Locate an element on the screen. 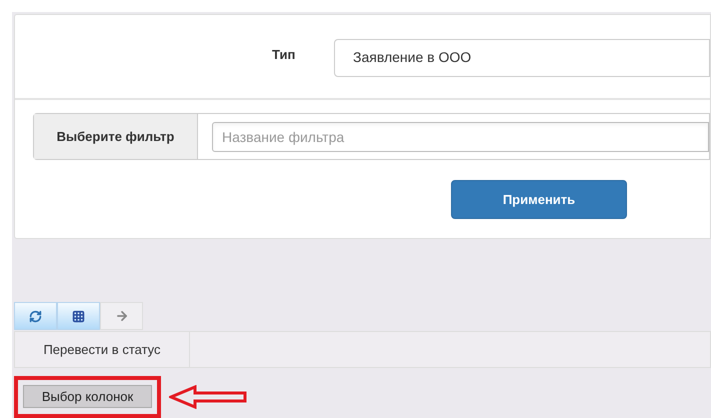  refresh-icon is located at coordinates (35, 316).